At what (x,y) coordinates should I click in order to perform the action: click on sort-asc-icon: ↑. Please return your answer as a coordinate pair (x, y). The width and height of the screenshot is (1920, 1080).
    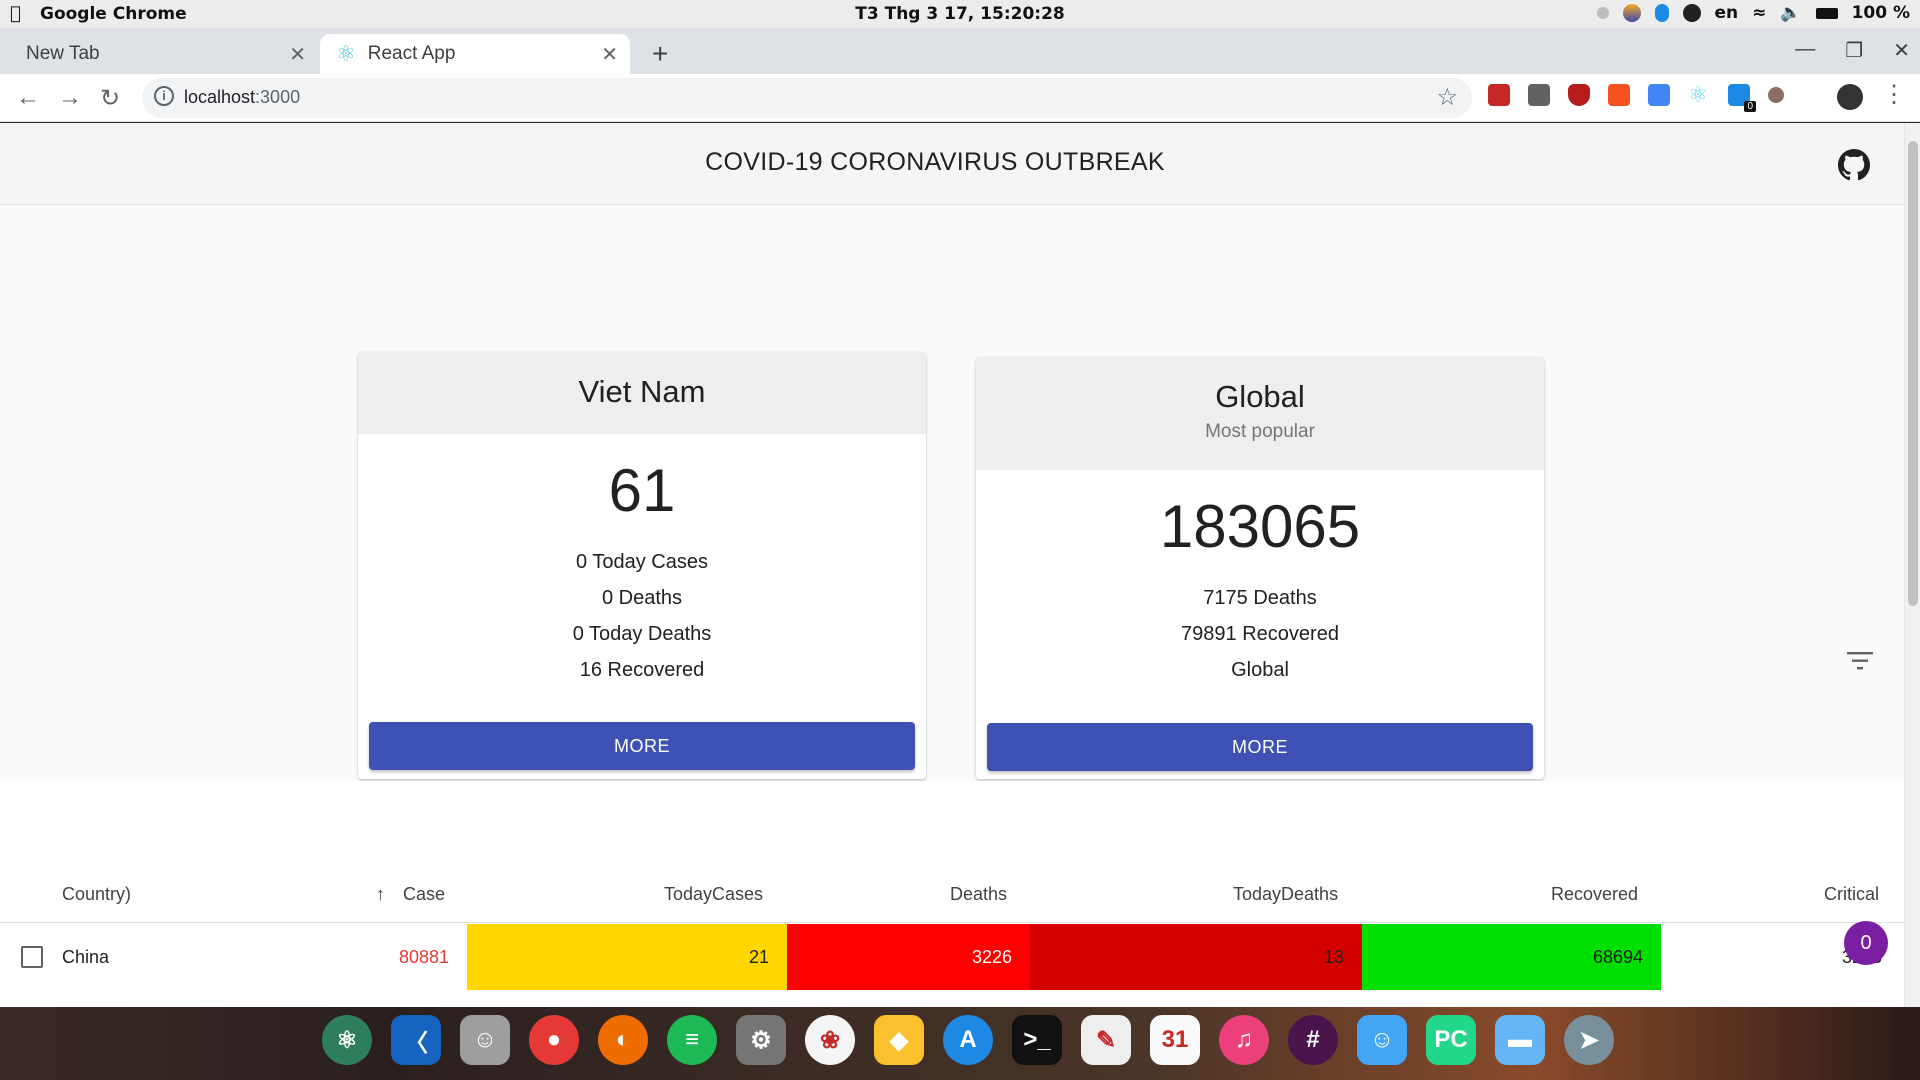
    Looking at the image, I should click on (380, 894).